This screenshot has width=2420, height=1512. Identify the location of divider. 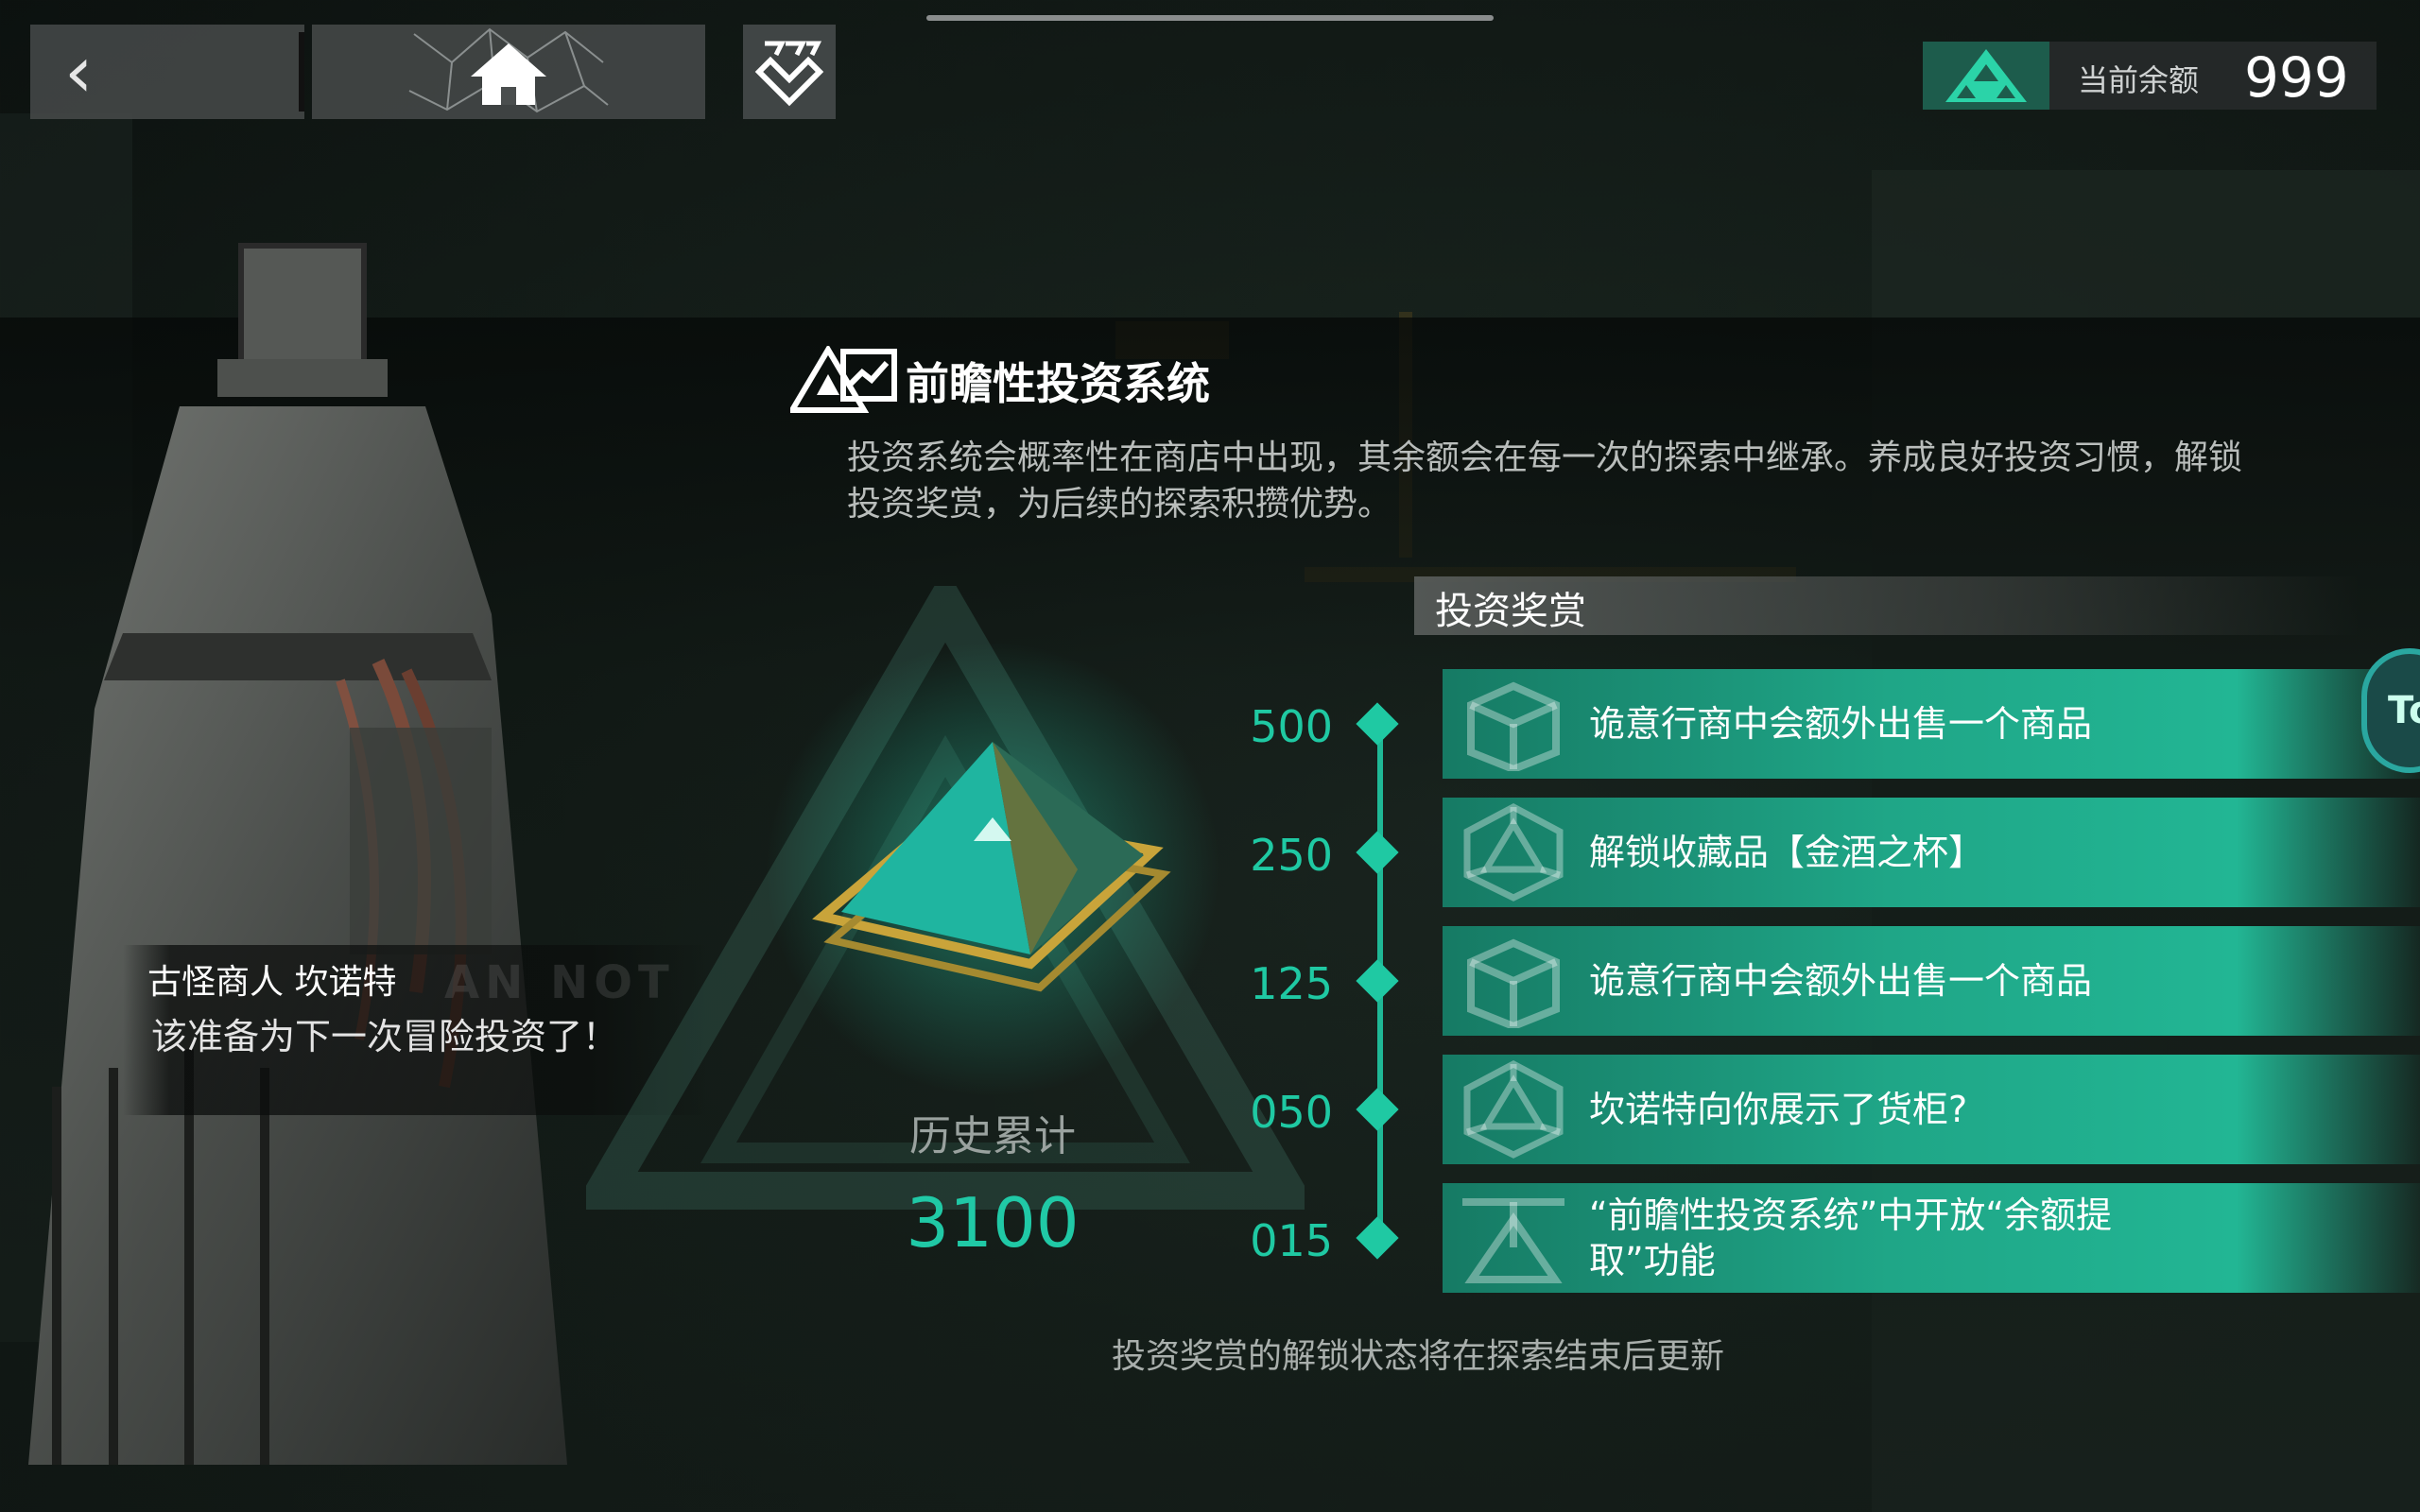
(302, 72).